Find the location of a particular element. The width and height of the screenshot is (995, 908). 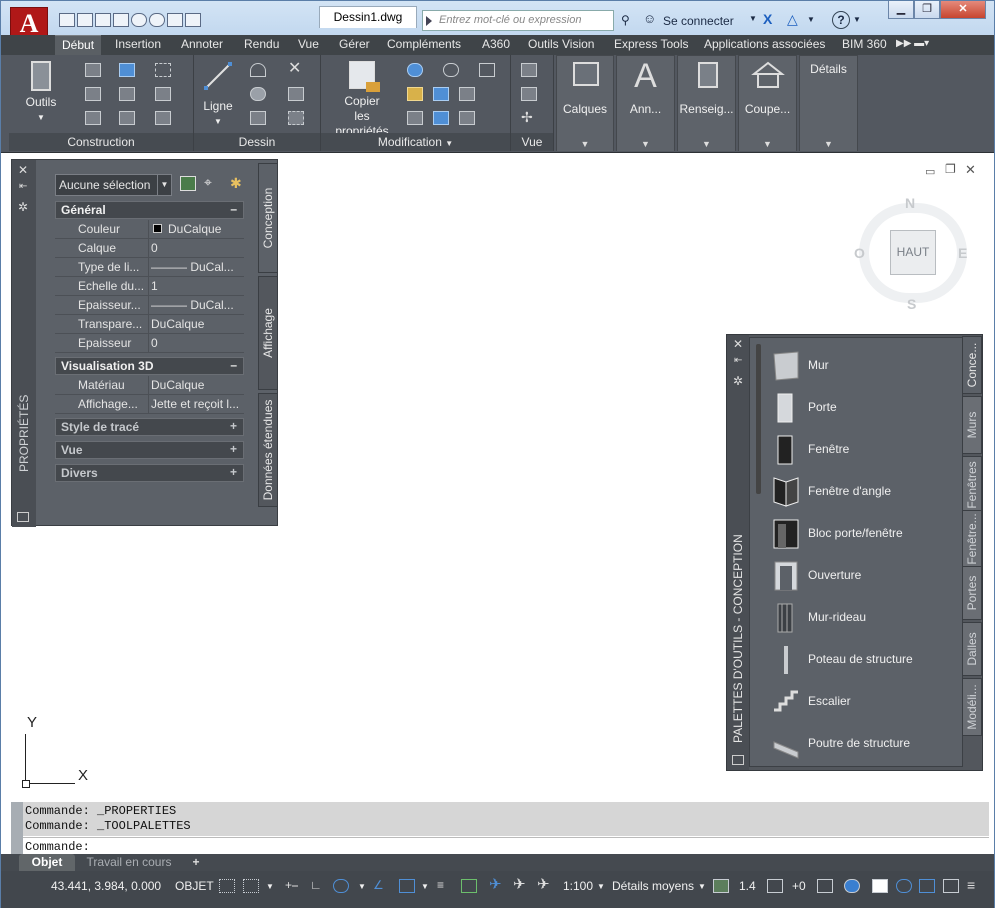

vis3d-row-value: DuCalque is located at coordinates (197, 385).